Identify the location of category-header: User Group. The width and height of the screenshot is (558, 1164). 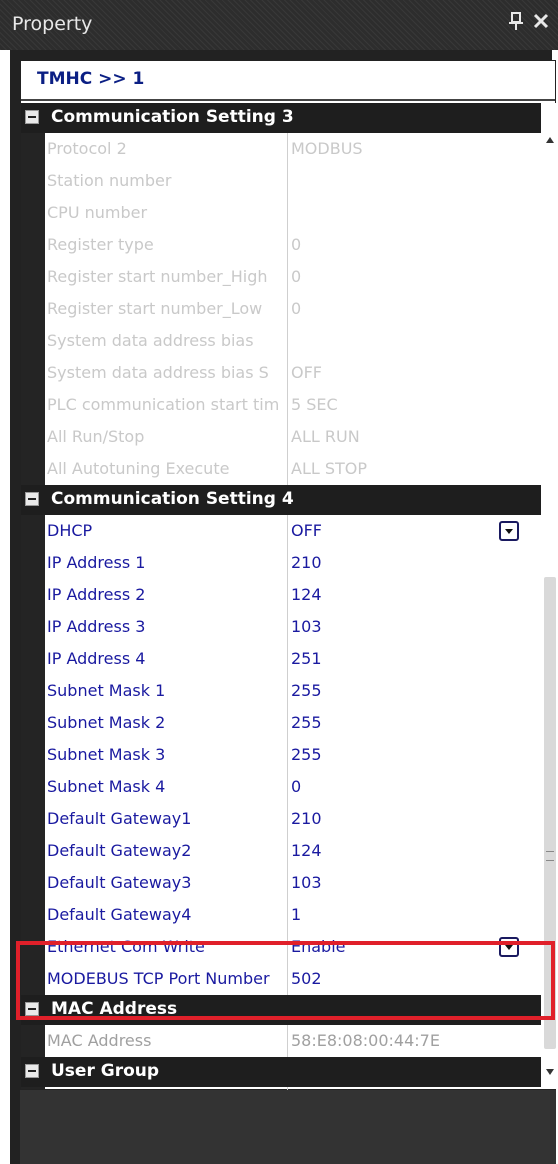
(281, 1072).